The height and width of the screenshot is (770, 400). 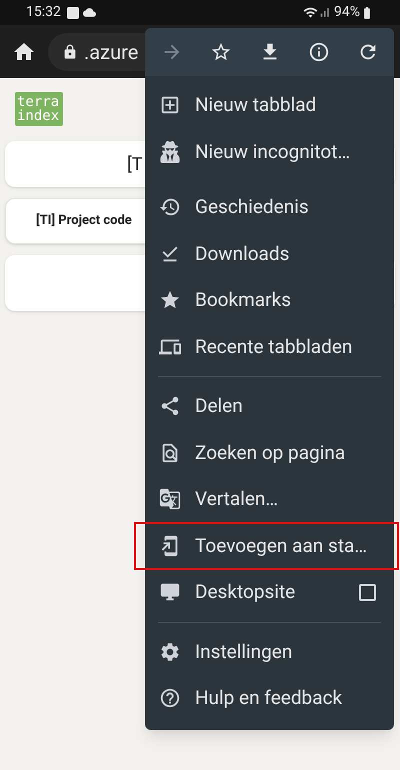 What do you see at coordinates (244, 651) in the screenshot?
I see `menu-label: Instellingen` at bounding box center [244, 651].